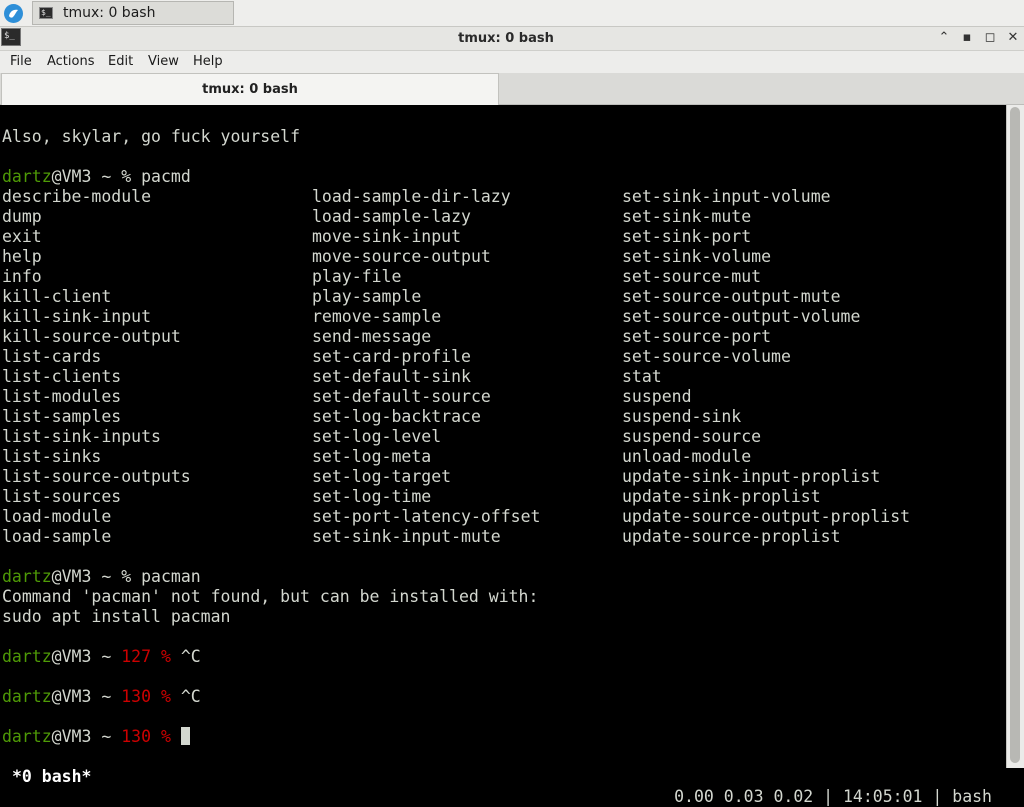 The height and width of the screenshot is (807, 1024). Describe the element at coordinates (697, 256) in the screenshot. I see `pacmd-command-item: set-sink-volume` at that location.